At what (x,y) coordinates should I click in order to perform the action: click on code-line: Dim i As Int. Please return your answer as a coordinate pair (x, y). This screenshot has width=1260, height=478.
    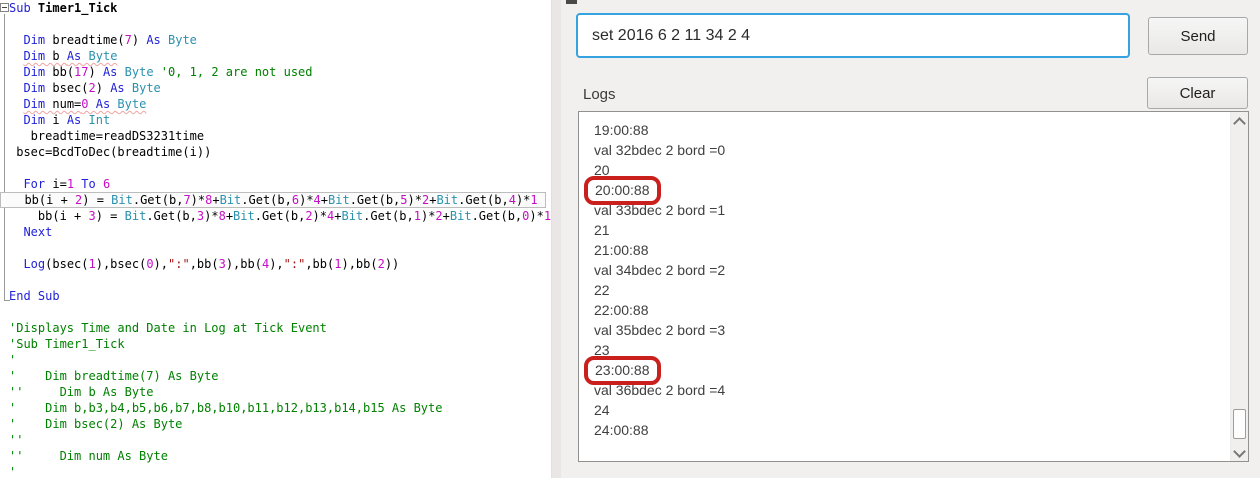
    Looking at the image, I should click on (275, 120).